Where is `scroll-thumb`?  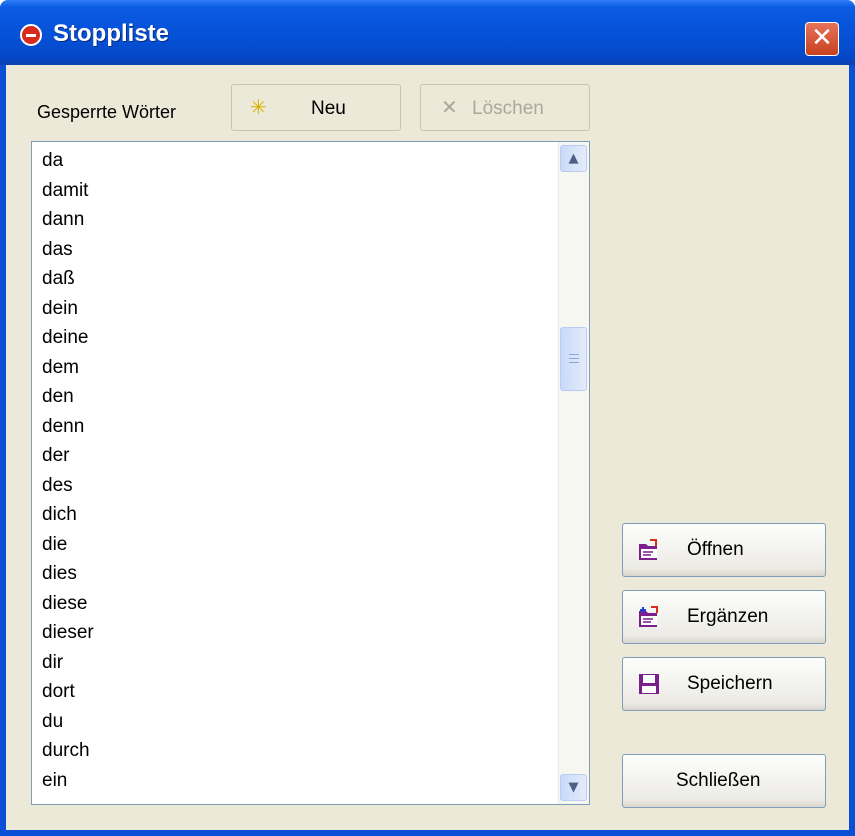 scroll-thumb is located at coordinates (573, 359).